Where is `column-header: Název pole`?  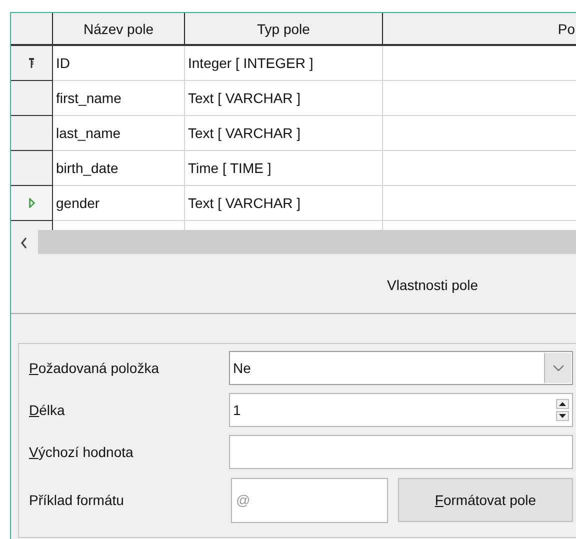 column-header: Název pole is located at coordinates (119, 28).